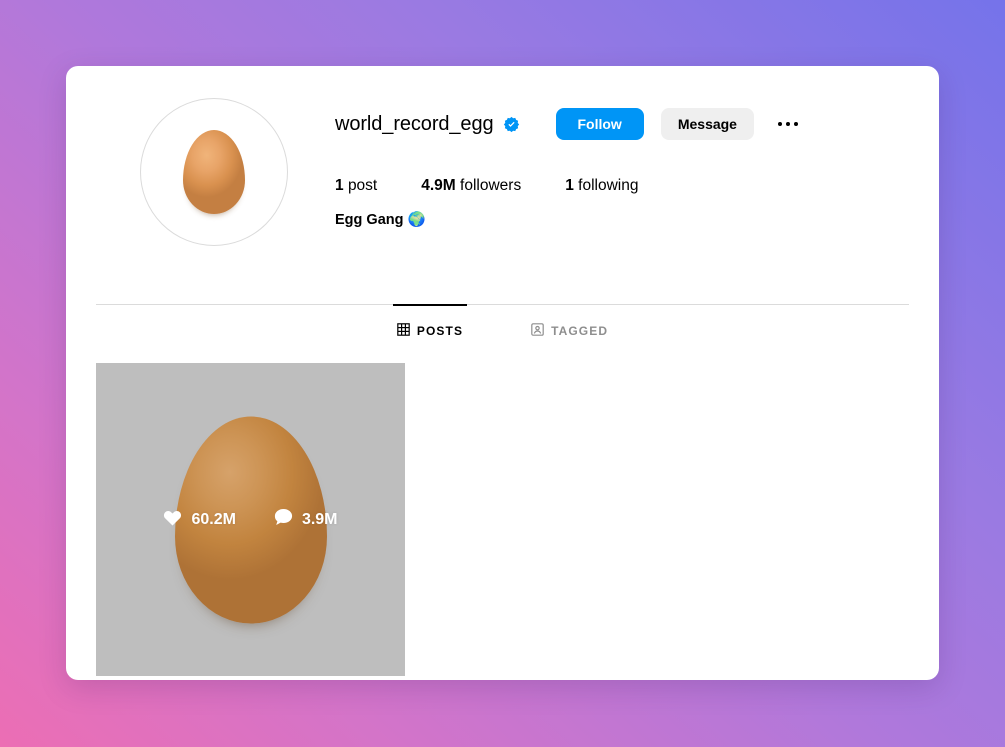  What do you see at coordinates (537, 331) in the screenshot?
I see `tagged-person-icon` at bounding box center [537, 331].